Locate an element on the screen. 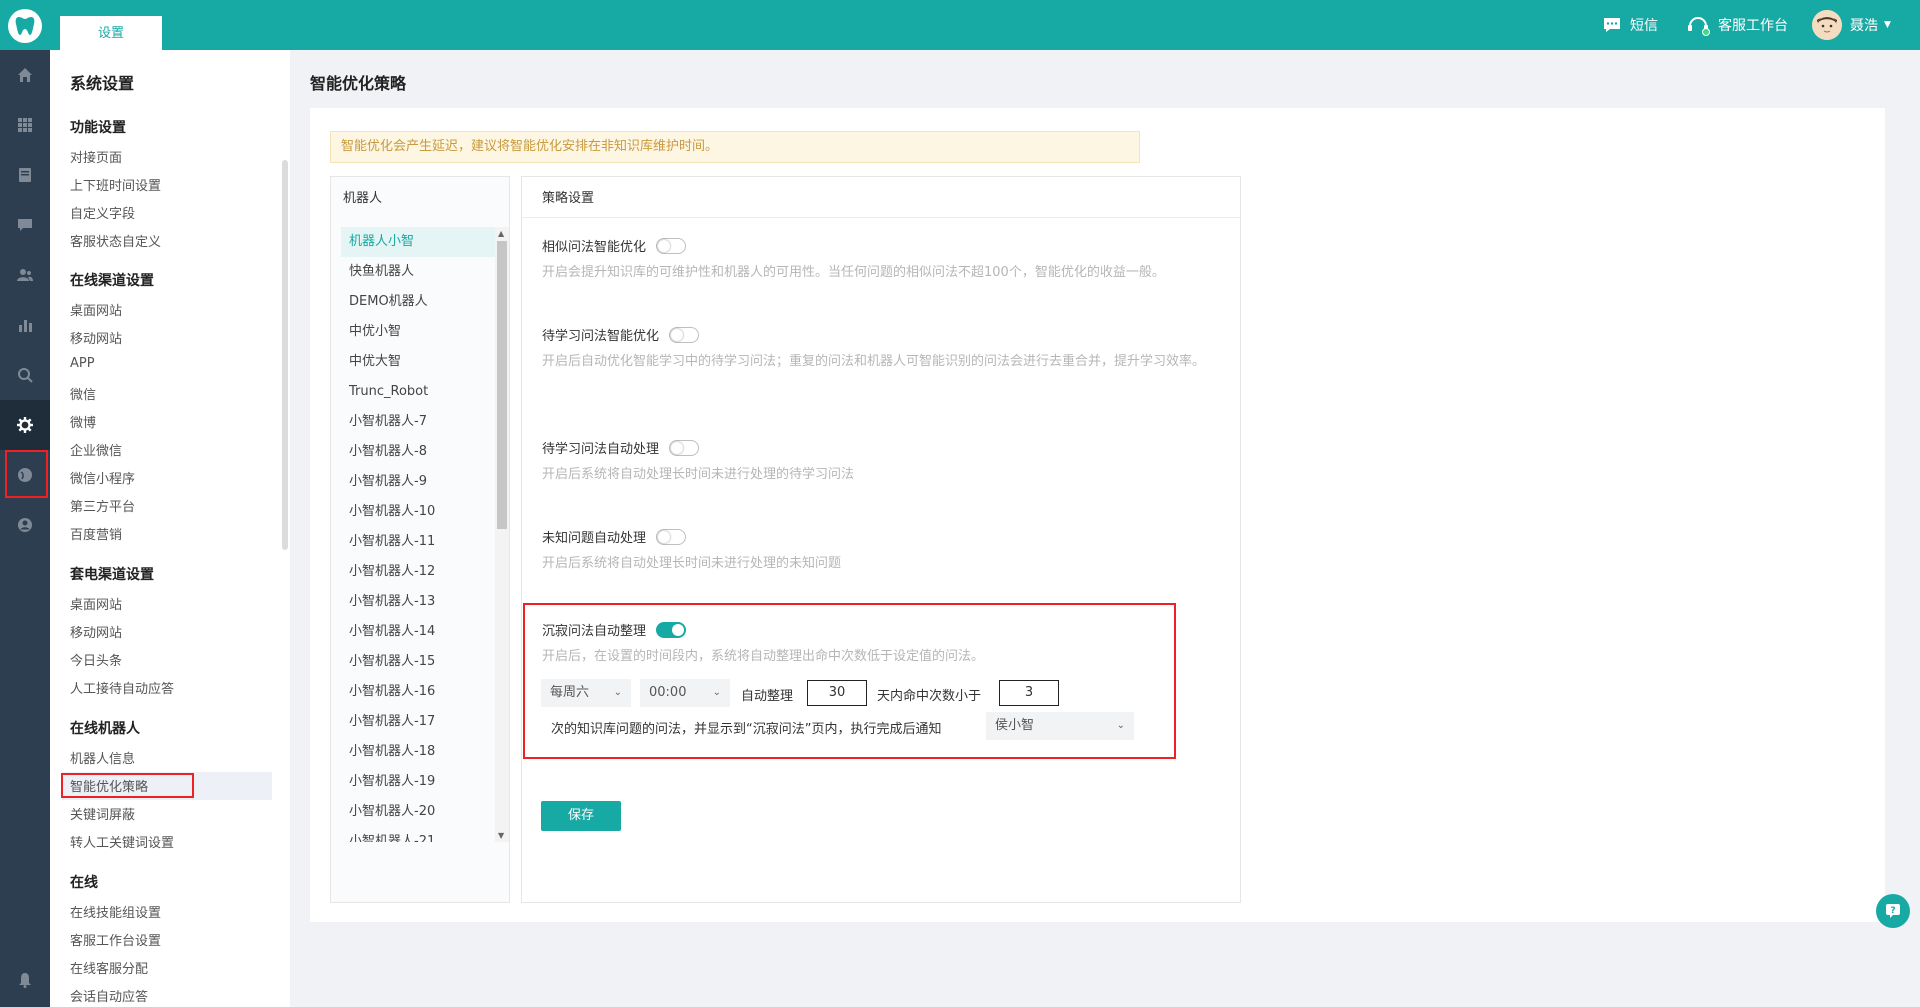 The width and height of the screenshot is (1920, 1007). sidebar-item-weibo: 微博 is located at coordinates (83, 421).